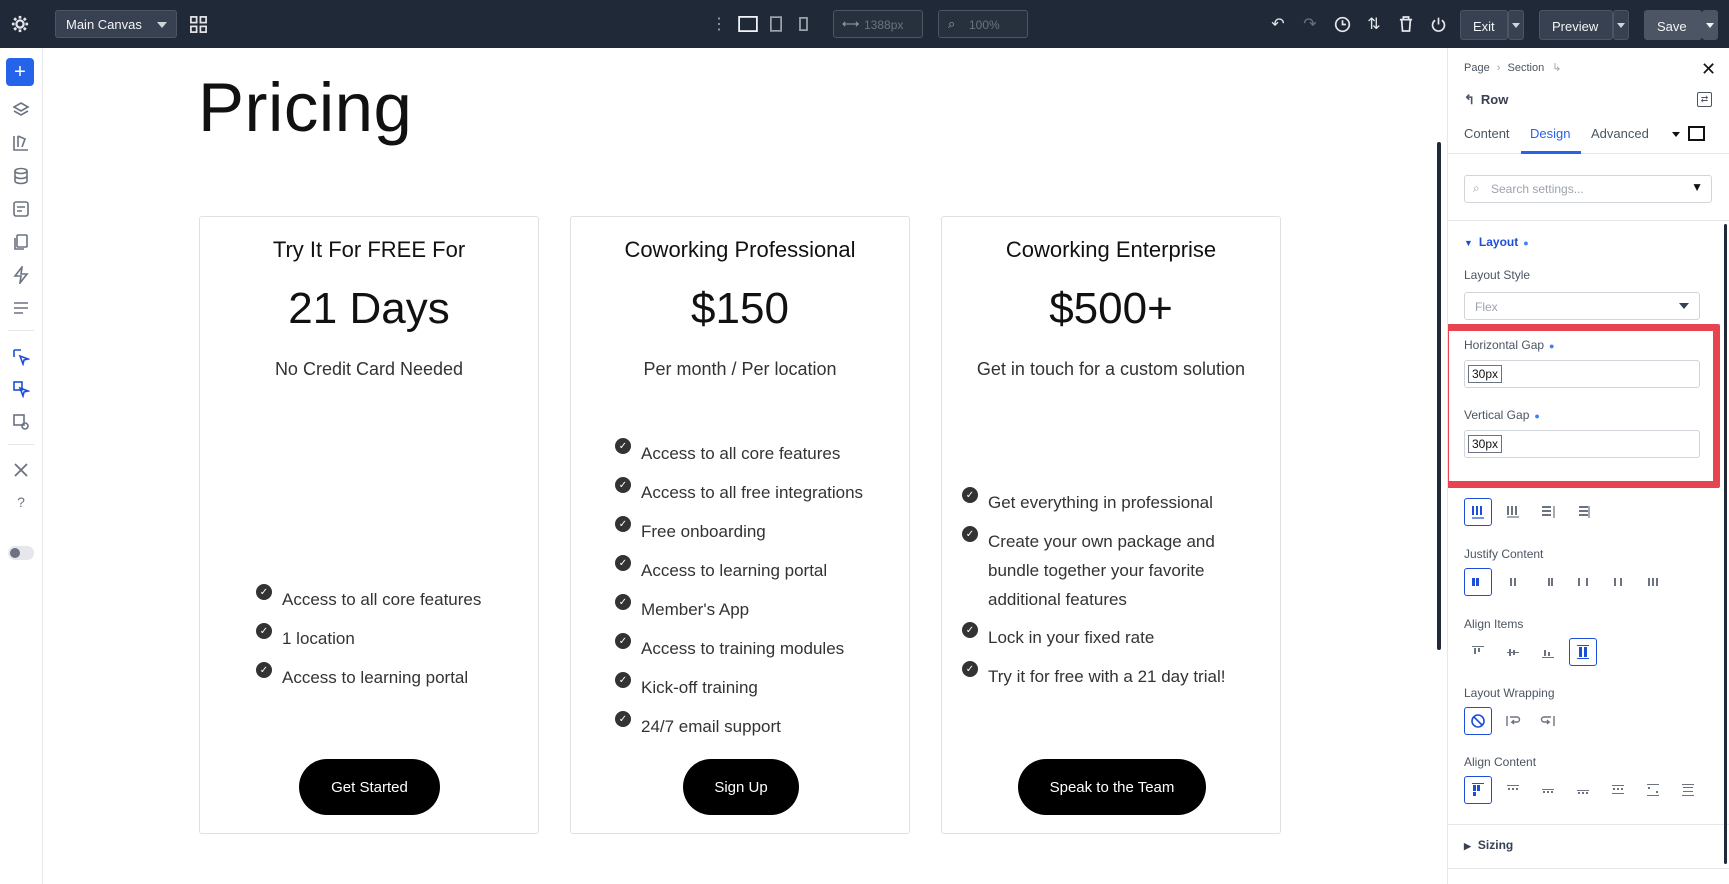 The height and width of the screenshot is (884, 1729). Describe the element at coordinates (719, 24) in the screenshot. I see `more-vertical-icon: ⋮` at that location.